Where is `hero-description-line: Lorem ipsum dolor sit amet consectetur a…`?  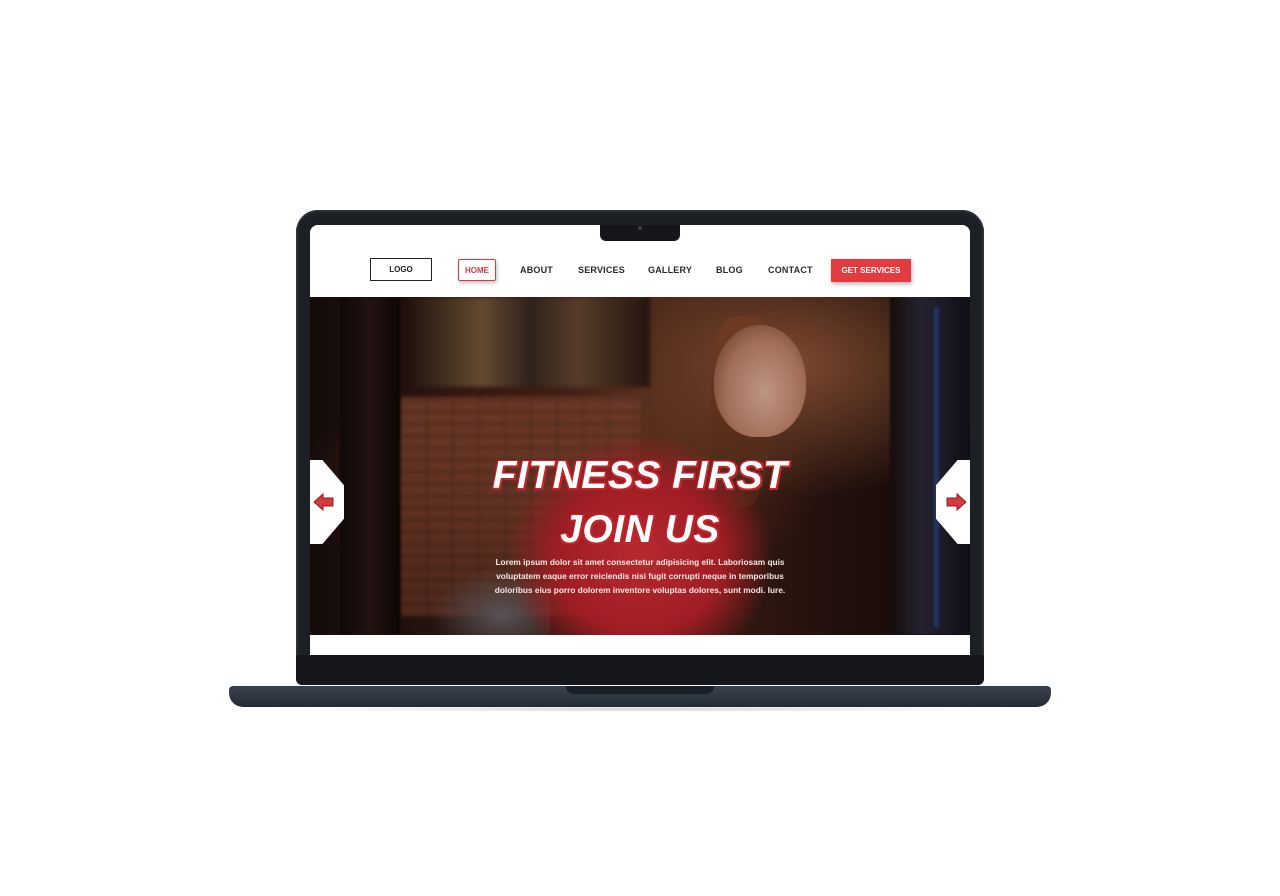 hero-description-line: Lorem ipsum dolor sit amet consectetur a… is located at coordinates (640, 562).